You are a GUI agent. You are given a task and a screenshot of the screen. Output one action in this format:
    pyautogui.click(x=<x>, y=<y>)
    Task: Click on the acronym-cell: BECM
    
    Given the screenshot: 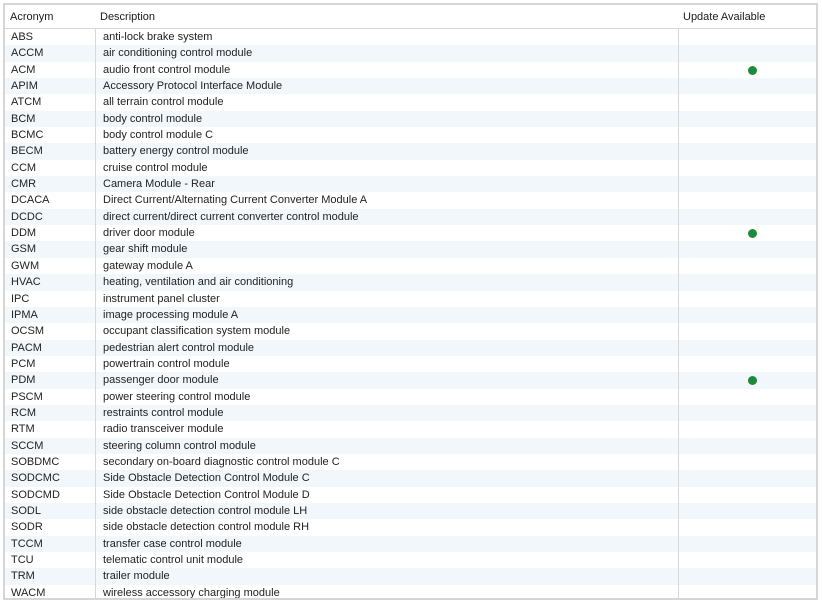 What is the action you would take?
    pyautogui.click(x=27, y=151)
    